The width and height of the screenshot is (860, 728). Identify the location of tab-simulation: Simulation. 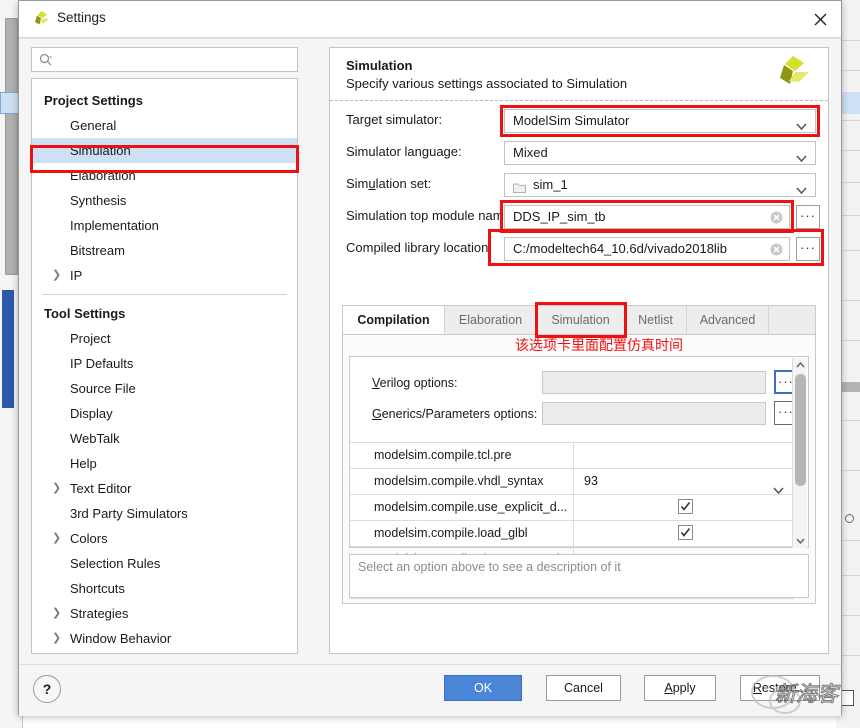
(581, 320).